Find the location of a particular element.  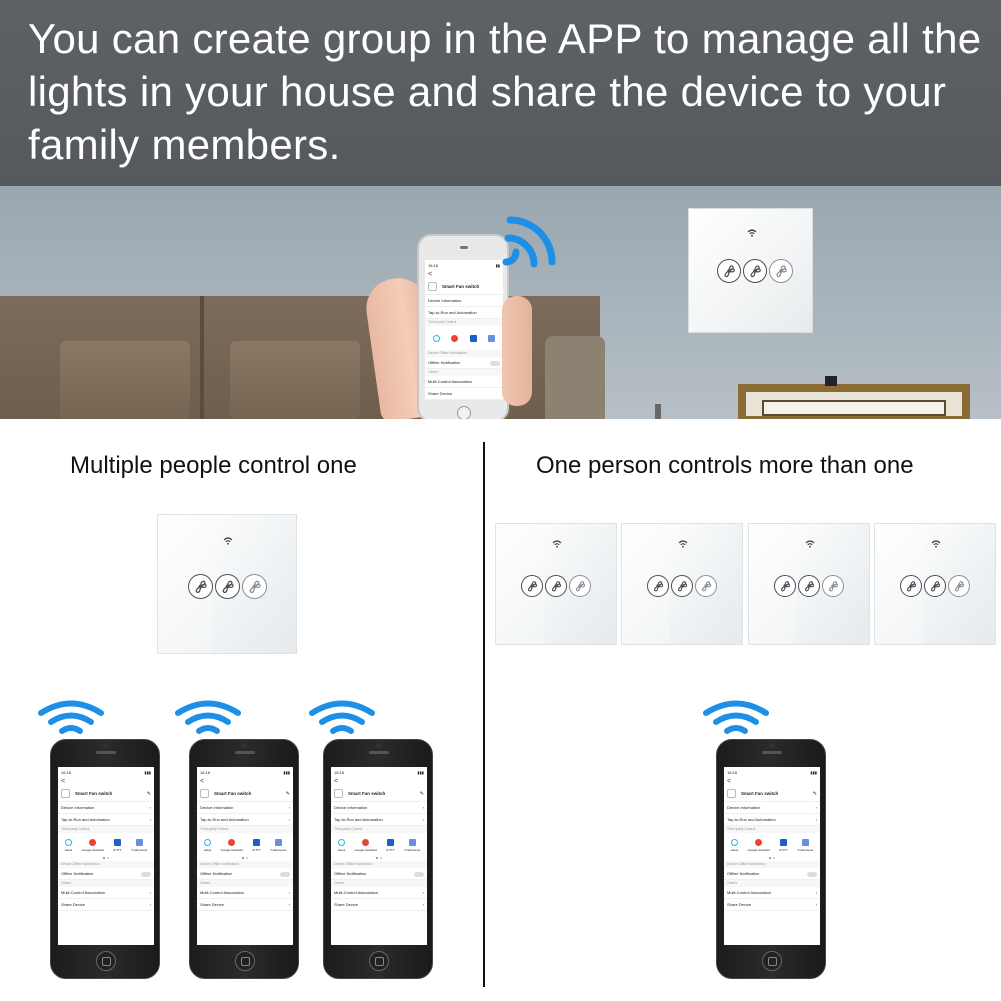

device-icon is located at coordinates (731, 793).